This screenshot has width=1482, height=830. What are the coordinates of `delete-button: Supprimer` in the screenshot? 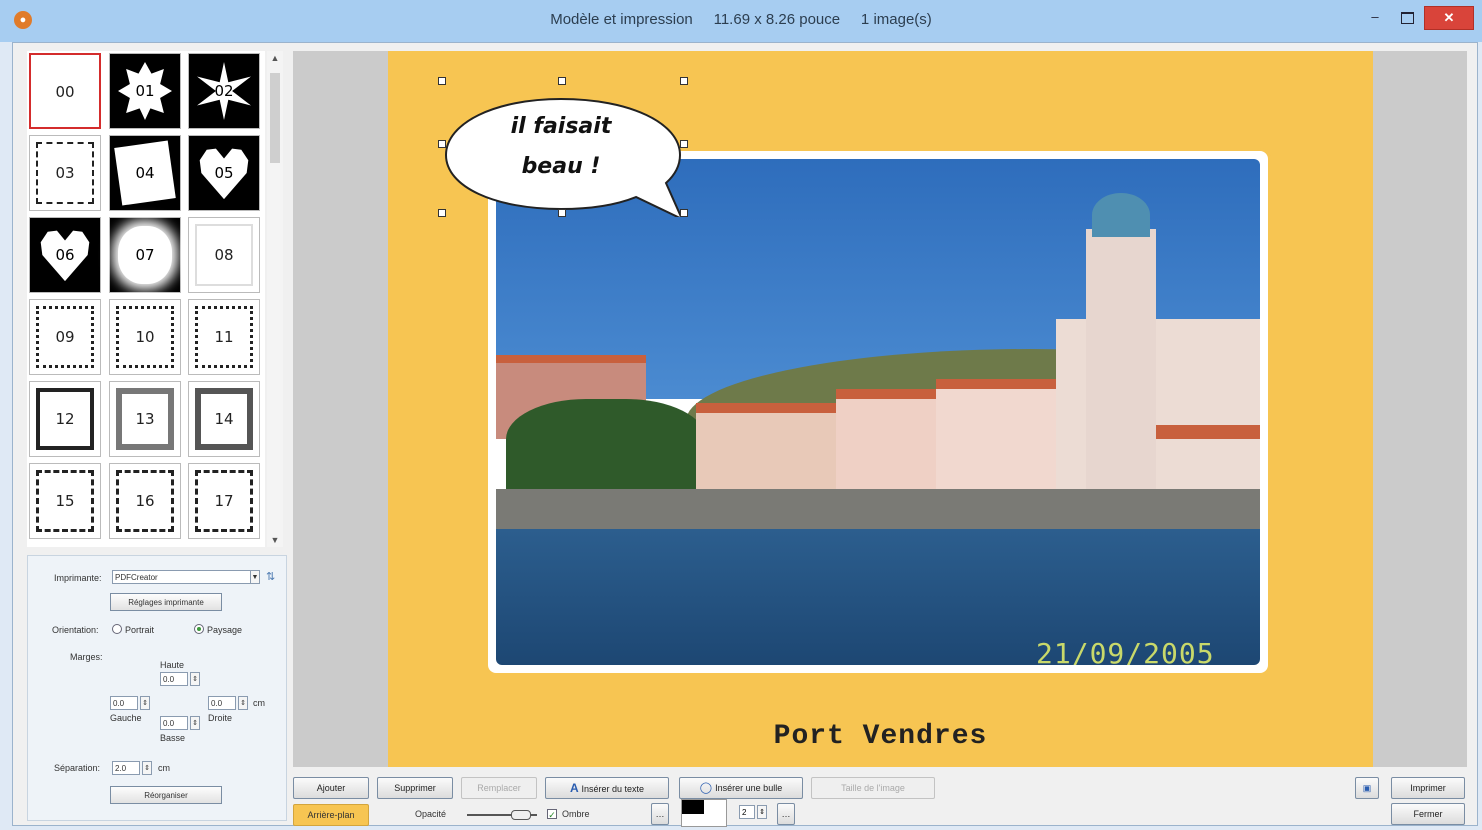 It's located at (415, 788).